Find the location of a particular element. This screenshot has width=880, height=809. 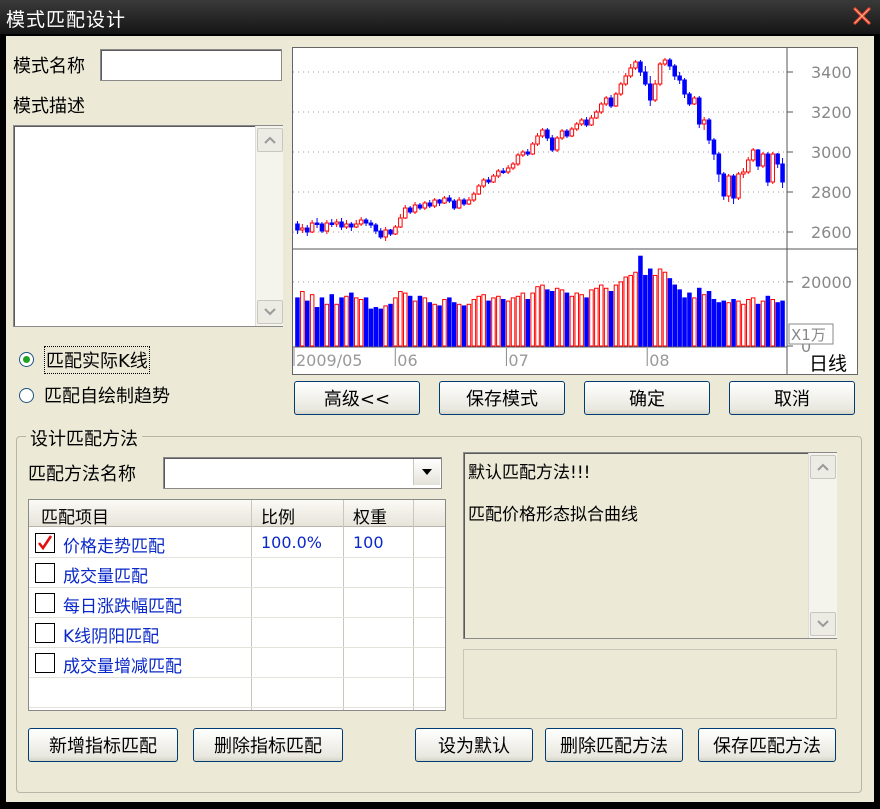

volume-tick-label: 20000 is located at coordinates (826, 282).